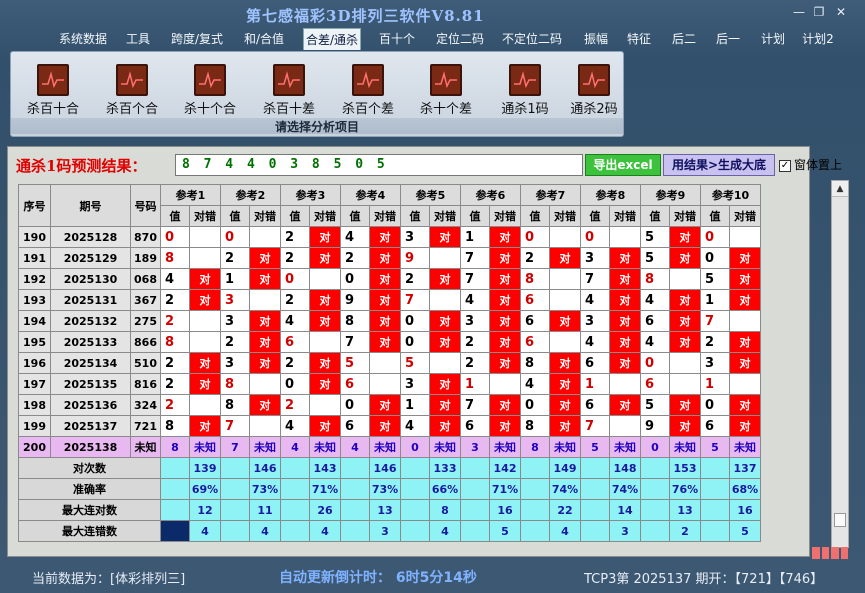 The height and width of the screenshot is (593, 865). Describe the element at coordinates (325, 510) in the screenshot. I see `stats-value: 26` at that location.